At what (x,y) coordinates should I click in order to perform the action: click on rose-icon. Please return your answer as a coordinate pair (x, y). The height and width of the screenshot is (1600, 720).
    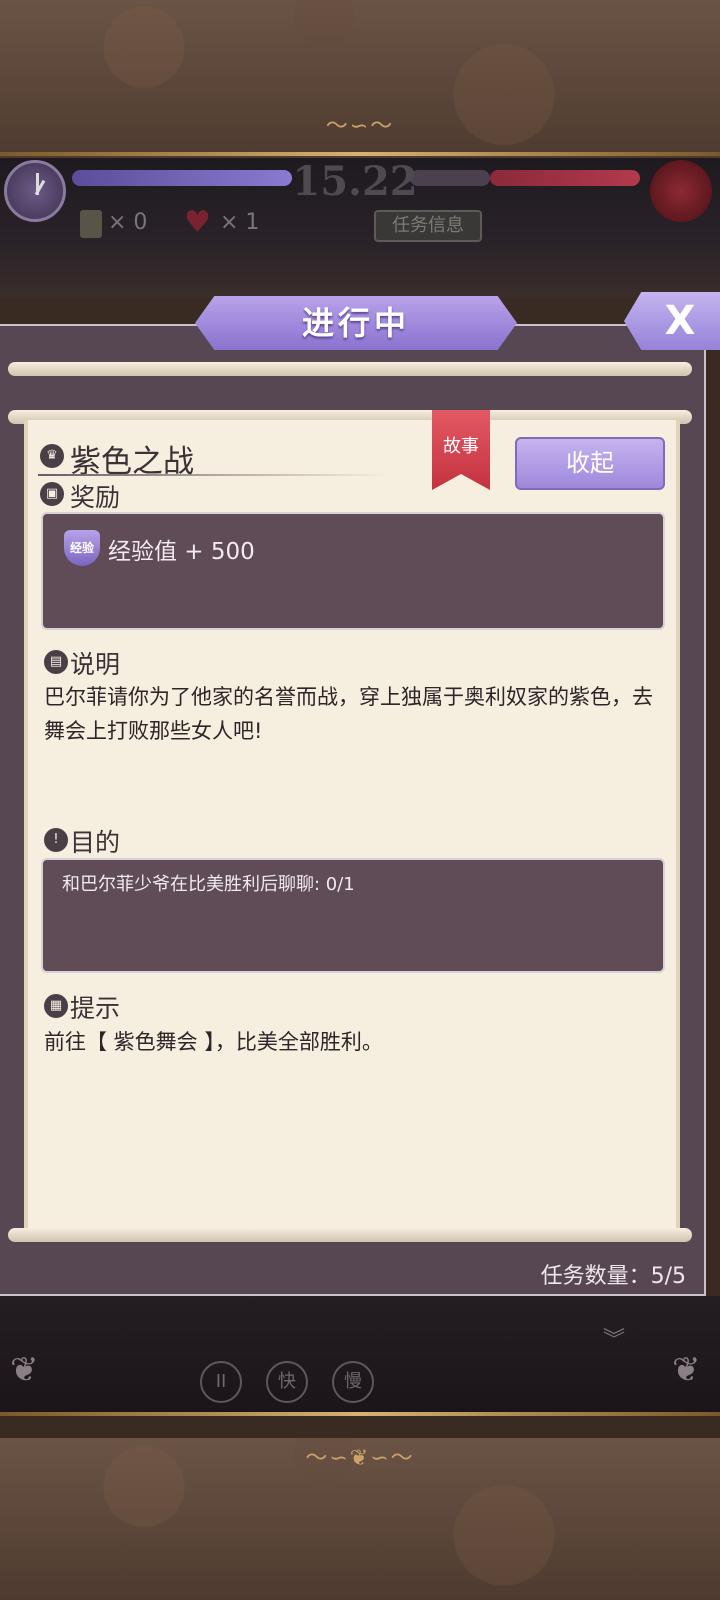
    Looking at the image, I should click on (681, 191).